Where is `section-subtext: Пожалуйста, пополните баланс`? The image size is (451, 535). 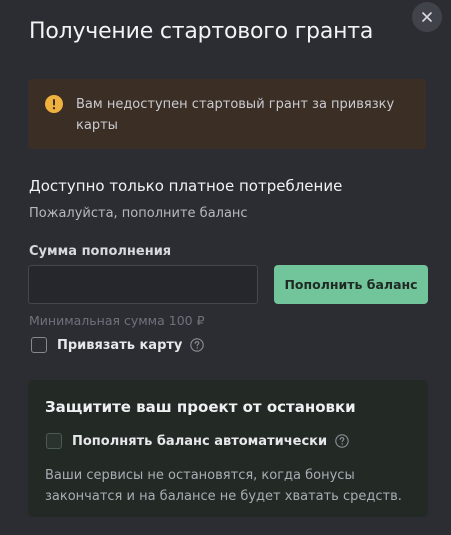
section-subtext: Пожалуйста, пополните баланс is located at coordinates (138, 213).